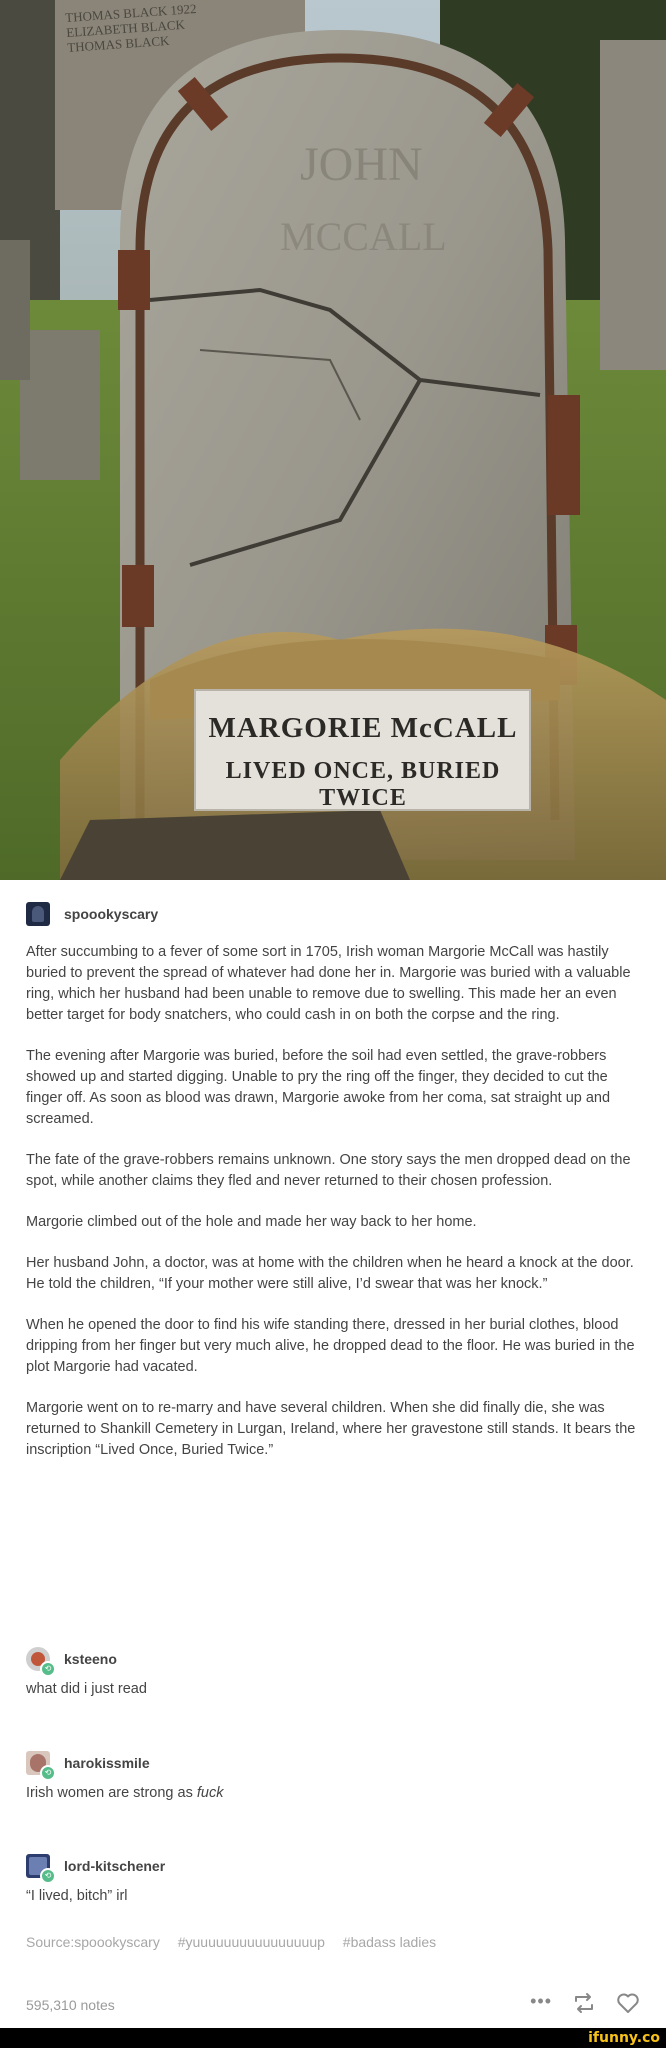 The height and width of the screenshot is (2048, 666). I want to click on tag-link: #yuuuuuuuuuuuuuuuup, so click(251, 1942).